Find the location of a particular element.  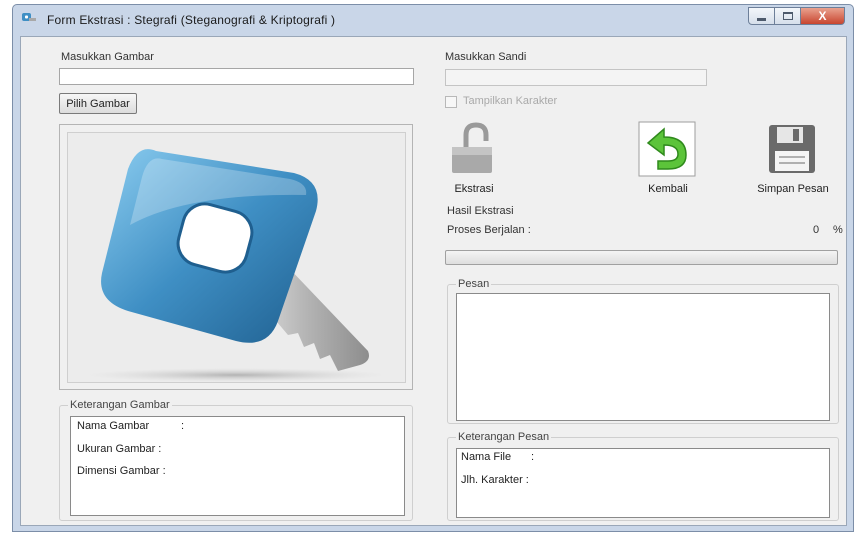

back-button: Kembali is located at coordinates (668, 161).